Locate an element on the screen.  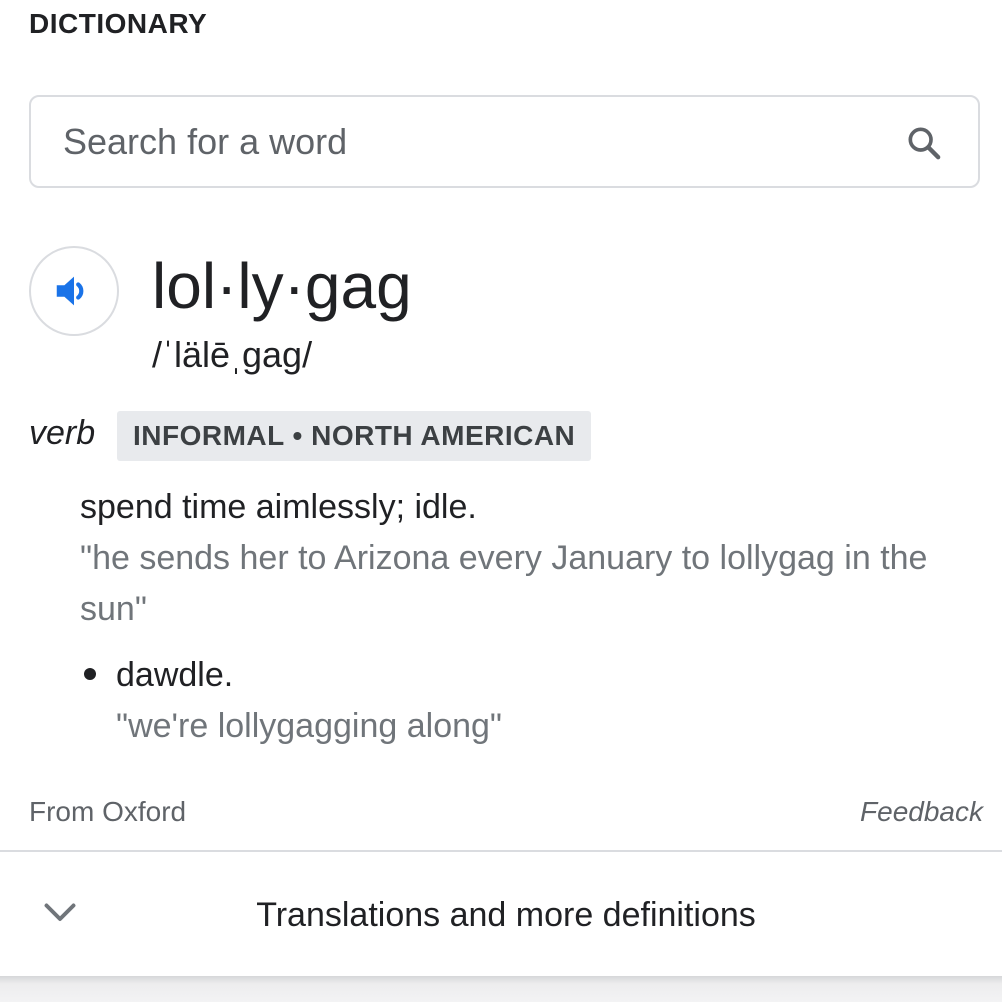
search-input is located at coordinates (473, 141).